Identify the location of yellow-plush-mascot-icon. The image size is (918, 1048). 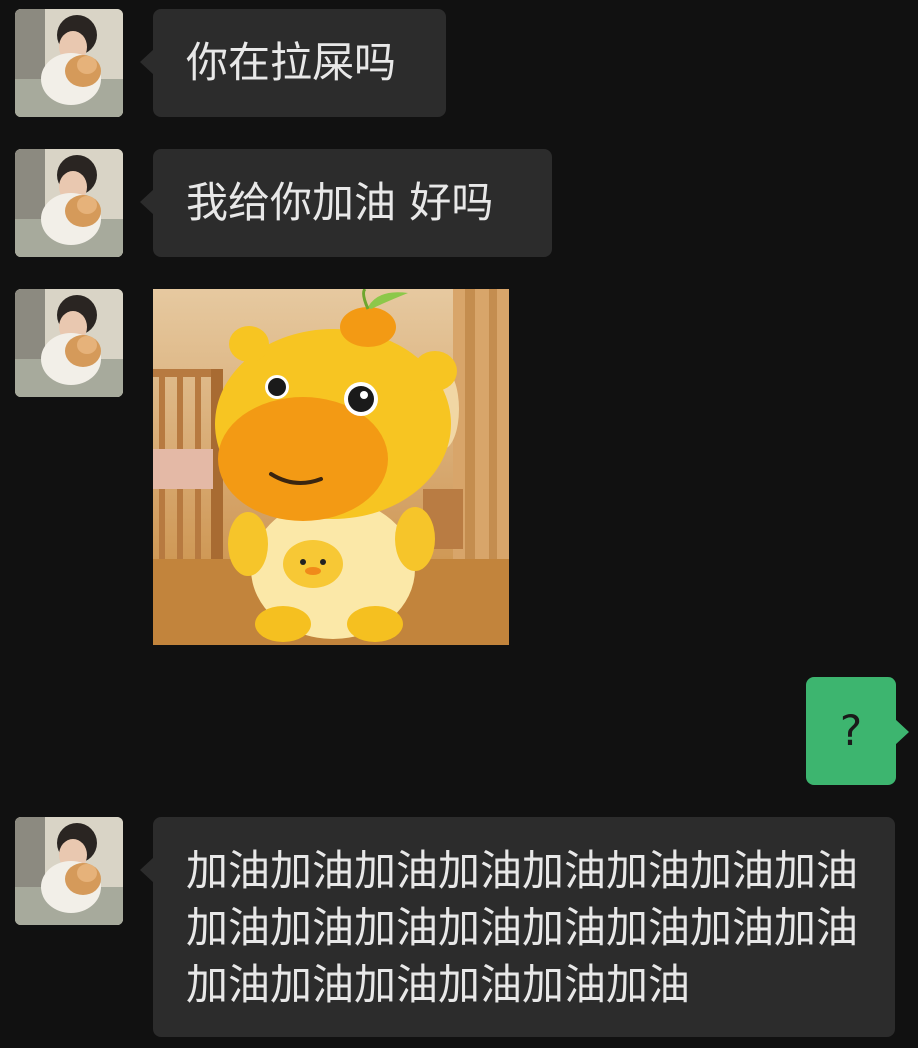
(331, 467).